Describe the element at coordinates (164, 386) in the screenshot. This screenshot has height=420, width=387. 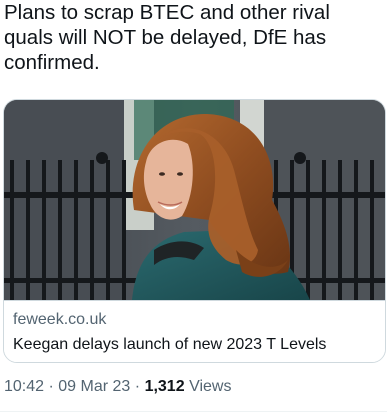
I see `views-count: 1,312` at that location.